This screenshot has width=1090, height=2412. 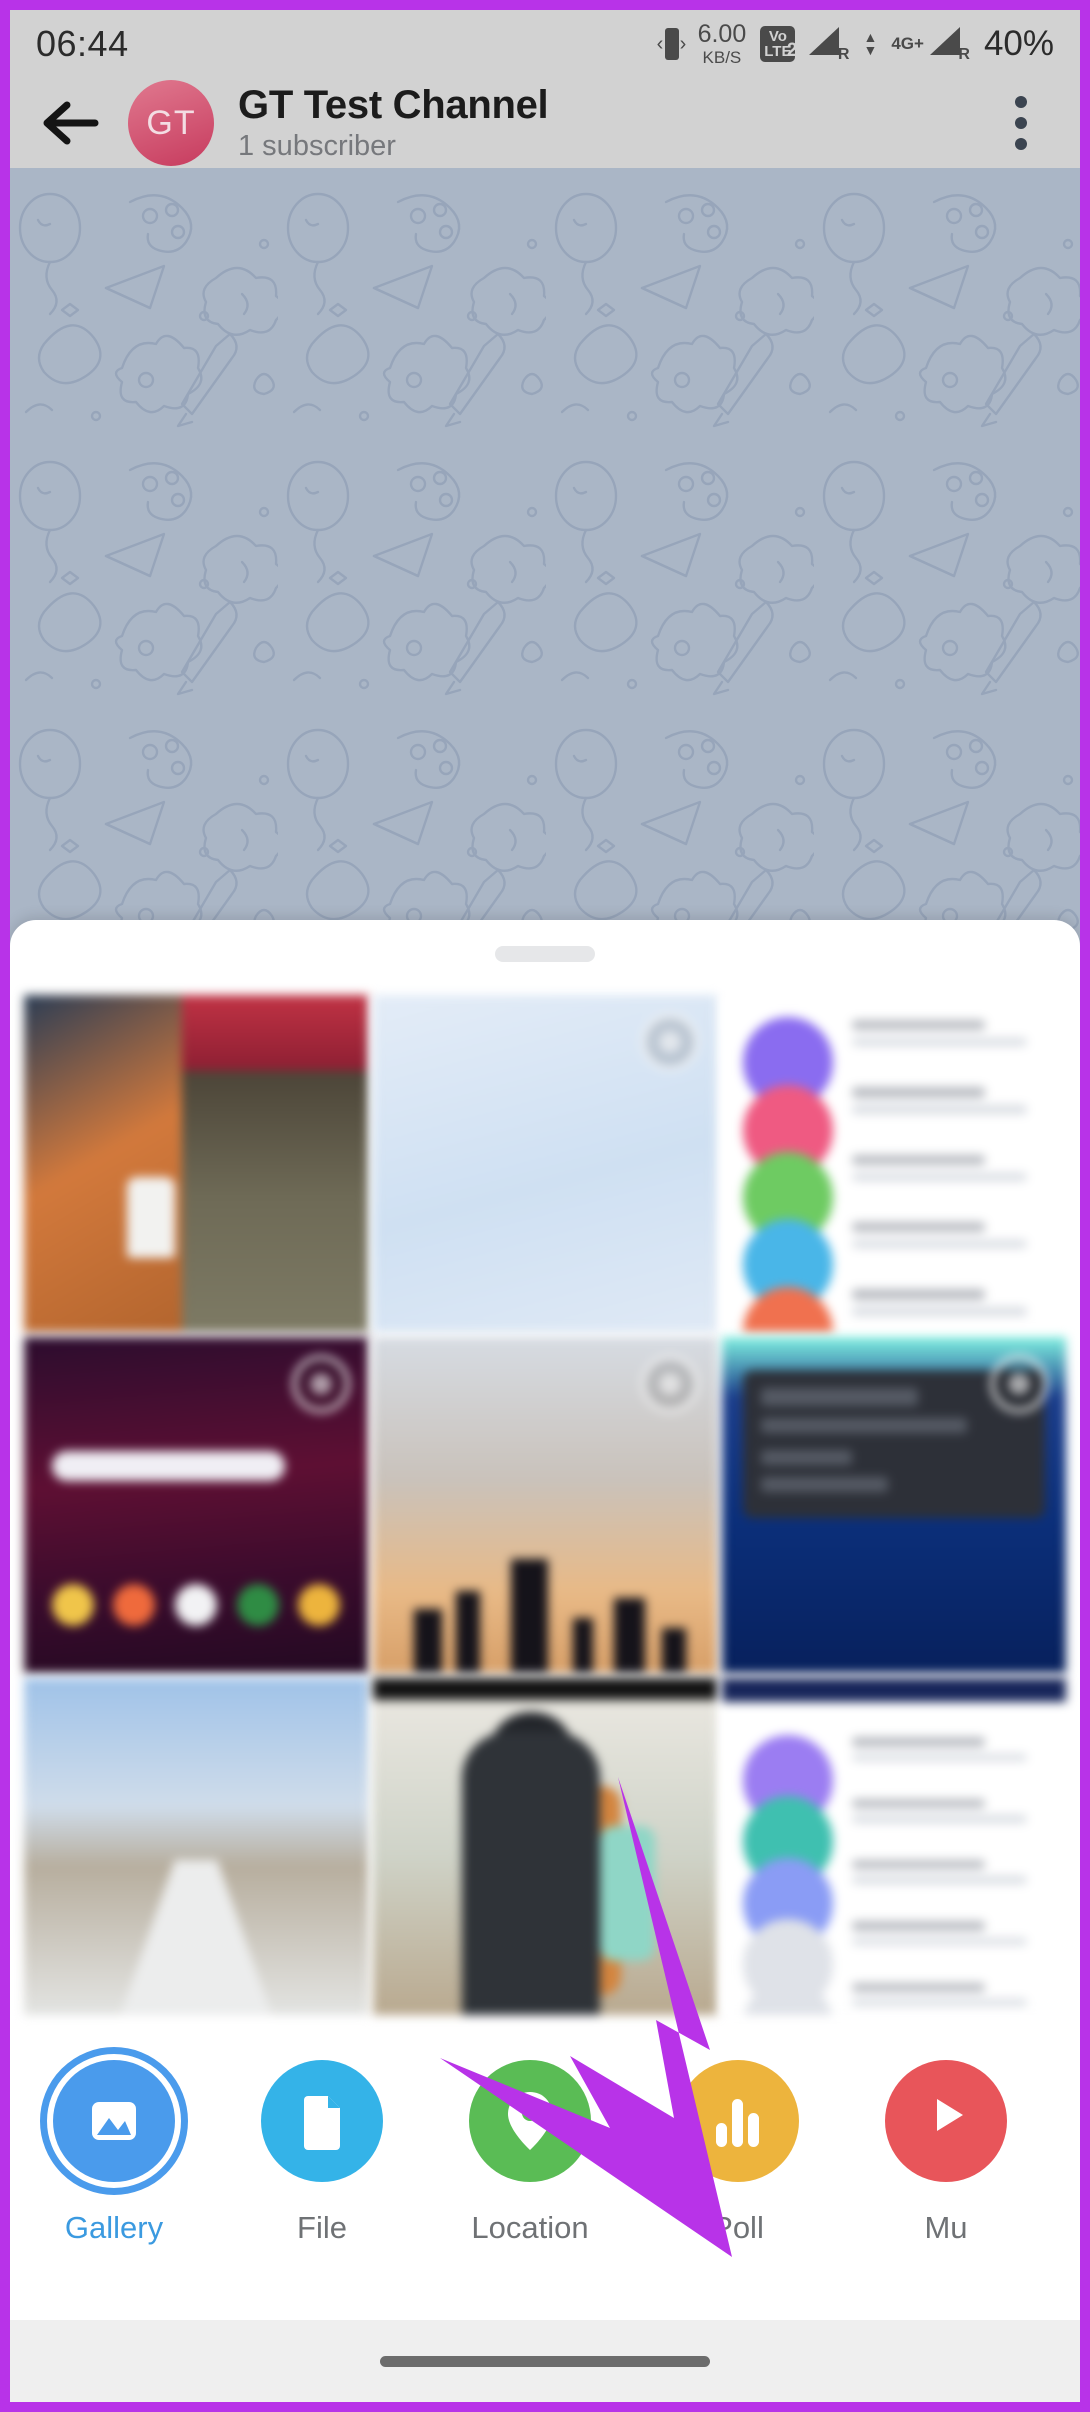 I want to click on signal-sim2-icon: R, so click(x=949, y=45).